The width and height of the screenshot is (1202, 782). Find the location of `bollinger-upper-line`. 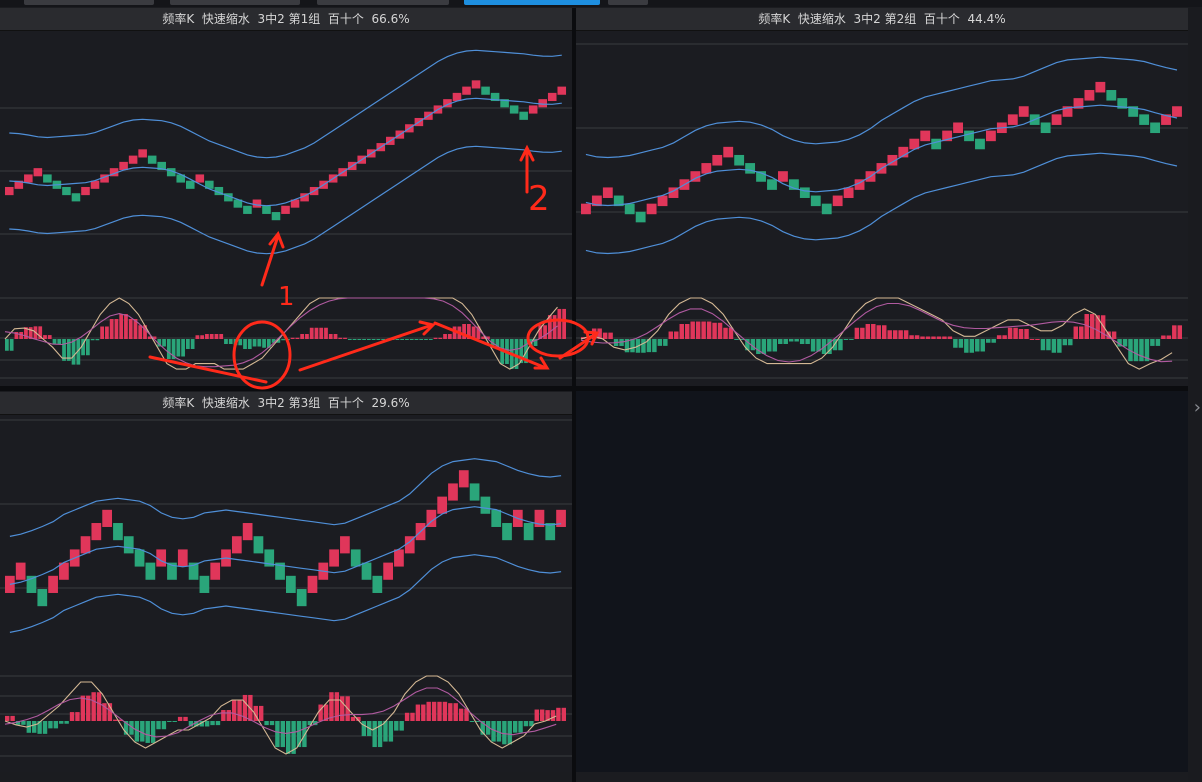

bollinger-upper-line is located at coordinates (285, 104).